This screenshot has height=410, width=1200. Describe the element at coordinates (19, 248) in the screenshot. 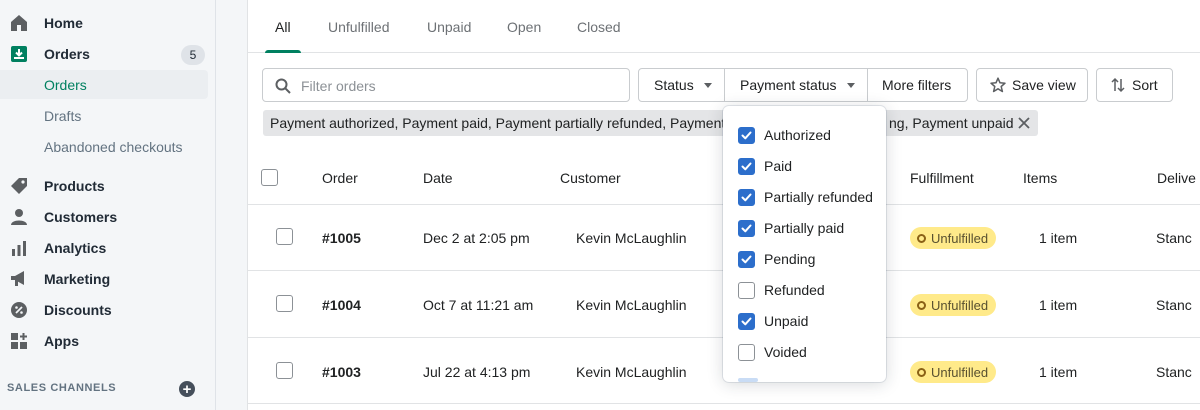

I see `analytics-icon` at that location.